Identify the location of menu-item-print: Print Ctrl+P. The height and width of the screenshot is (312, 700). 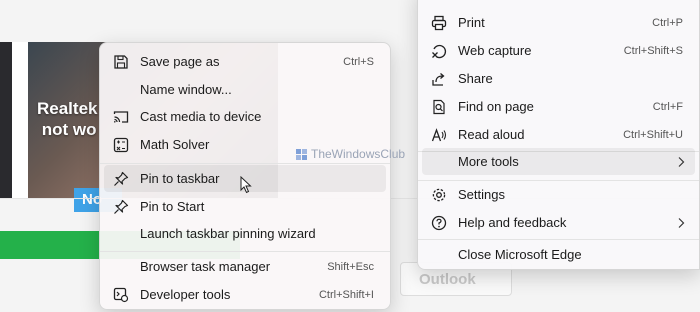
(558, 22).